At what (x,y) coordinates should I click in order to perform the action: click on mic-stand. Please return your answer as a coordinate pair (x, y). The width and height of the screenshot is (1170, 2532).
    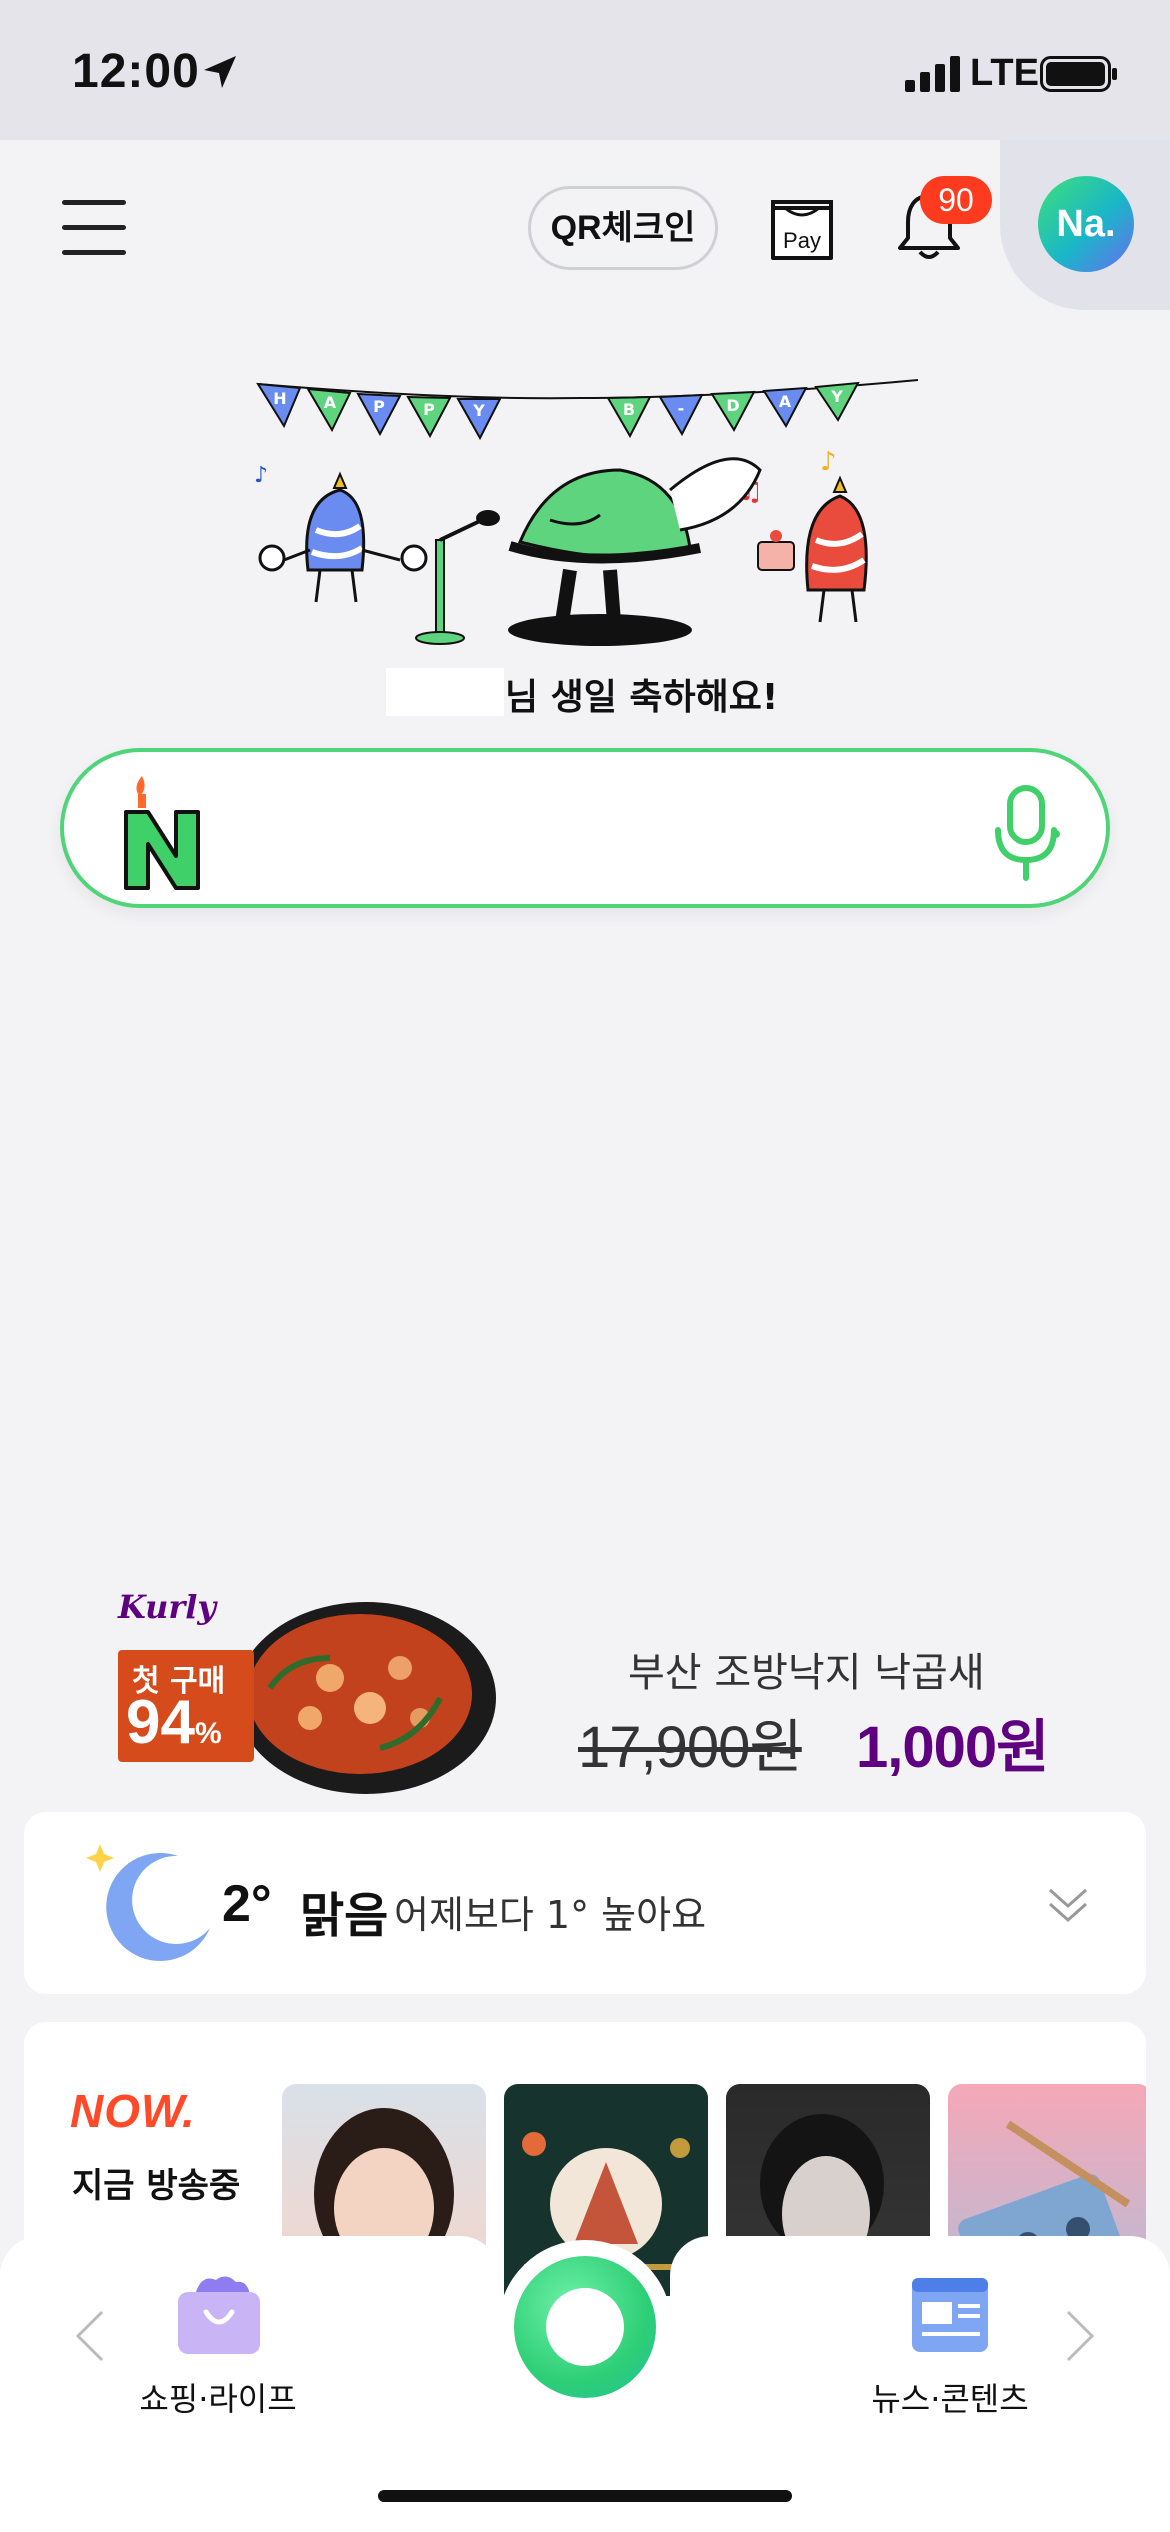
    Looking at the image, I should click on (457, 577).